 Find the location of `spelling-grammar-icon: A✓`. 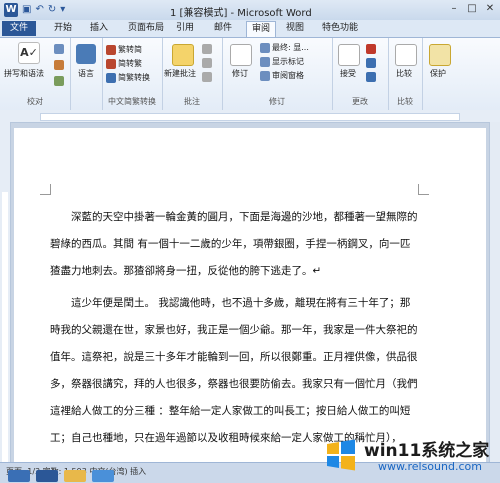

spelling-grammar-icon: A✓ is located at coordinates (29, 53).